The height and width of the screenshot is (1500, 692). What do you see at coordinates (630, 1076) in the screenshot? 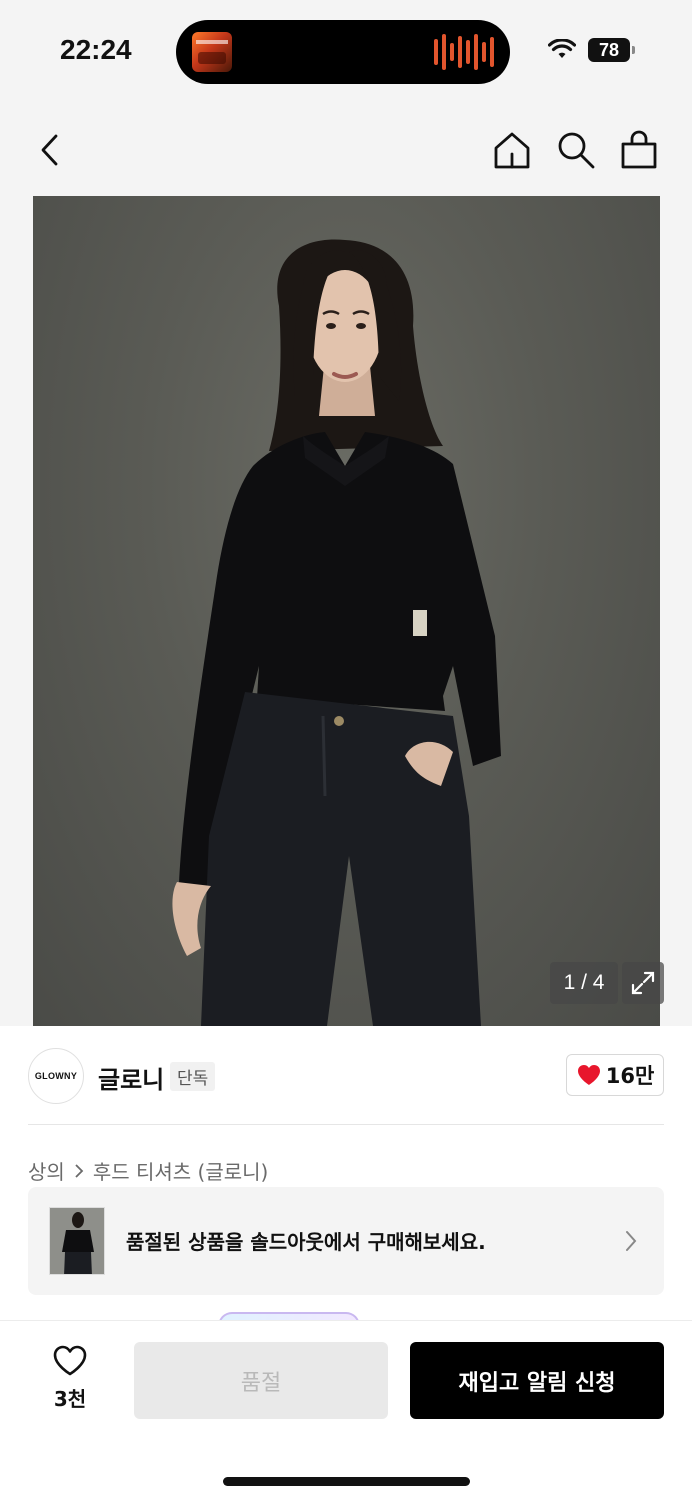
I see `brand-like-count: 16만` at bounding box center [630, 1076].